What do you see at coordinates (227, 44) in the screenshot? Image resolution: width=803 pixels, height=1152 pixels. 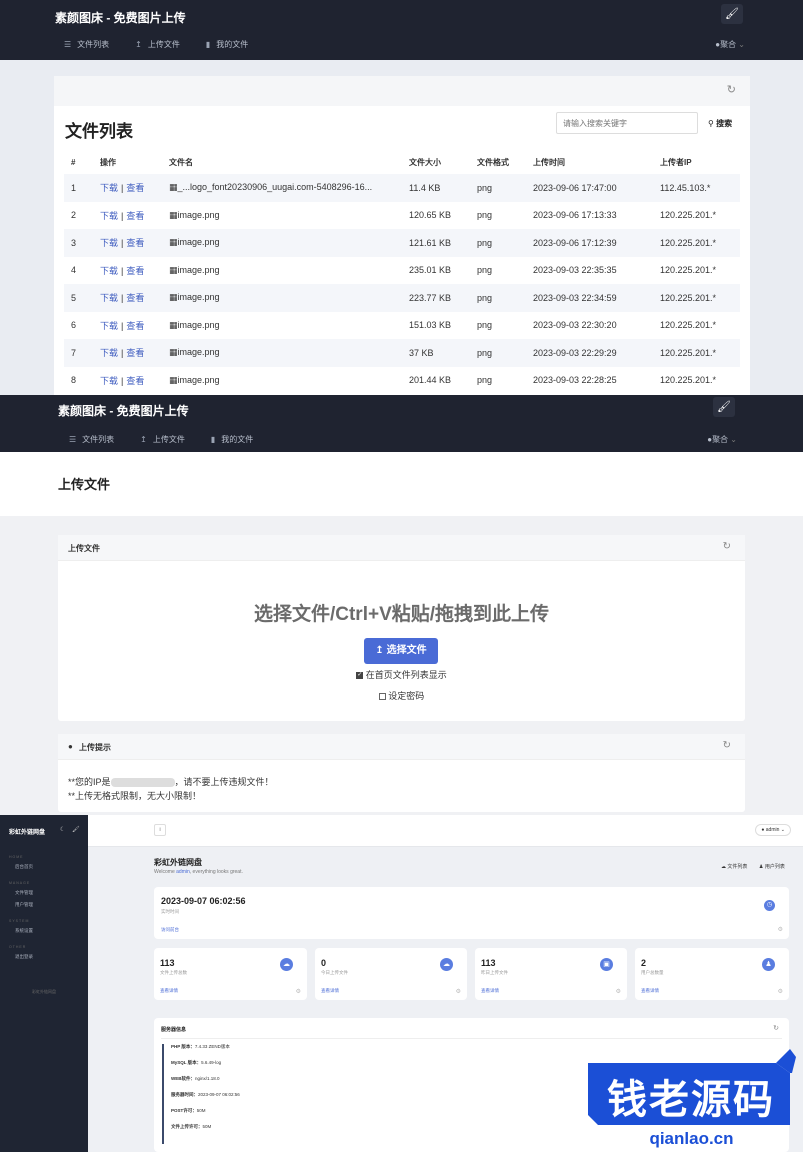 I see `nav-item-my-files: ▮ 我的文件` at bounding box center [227, 44].